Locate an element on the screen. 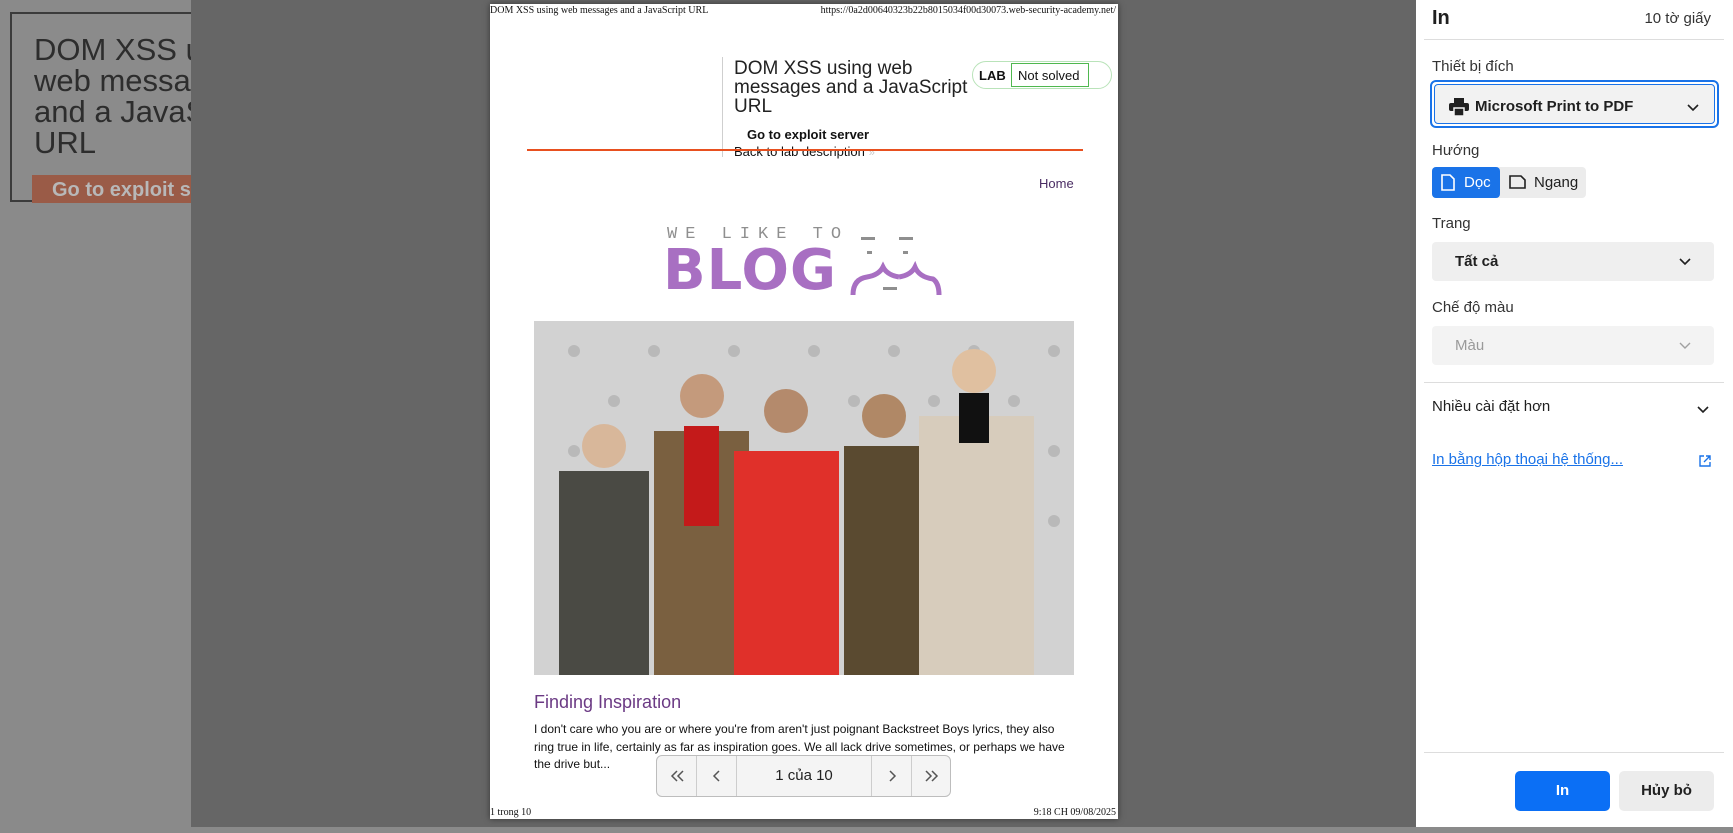 This screenshot has height=833, width=1733. next-page-button is located at coordinates (892, 776).